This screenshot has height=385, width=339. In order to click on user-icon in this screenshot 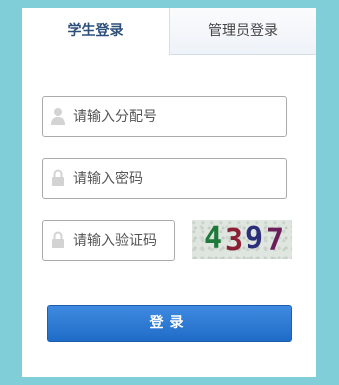, I will do `click(58, 116)`.